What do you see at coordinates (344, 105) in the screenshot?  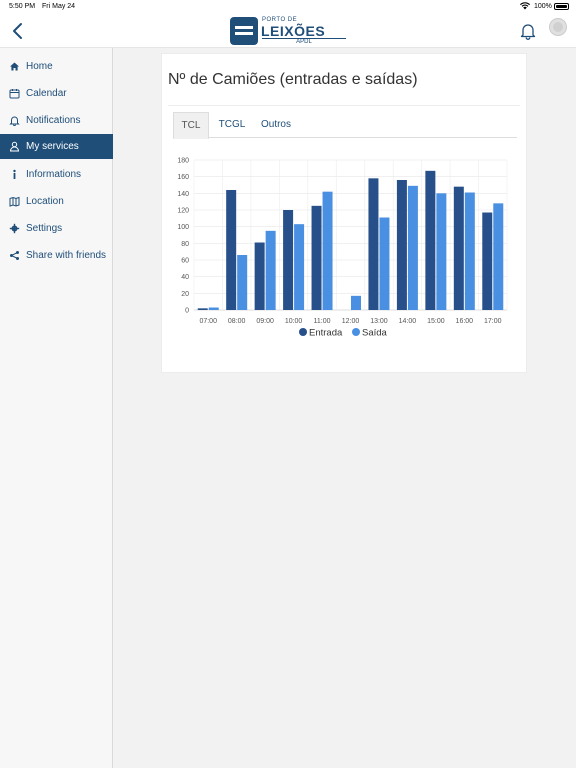 I see `title-divider` at bounding box center [344, 105].